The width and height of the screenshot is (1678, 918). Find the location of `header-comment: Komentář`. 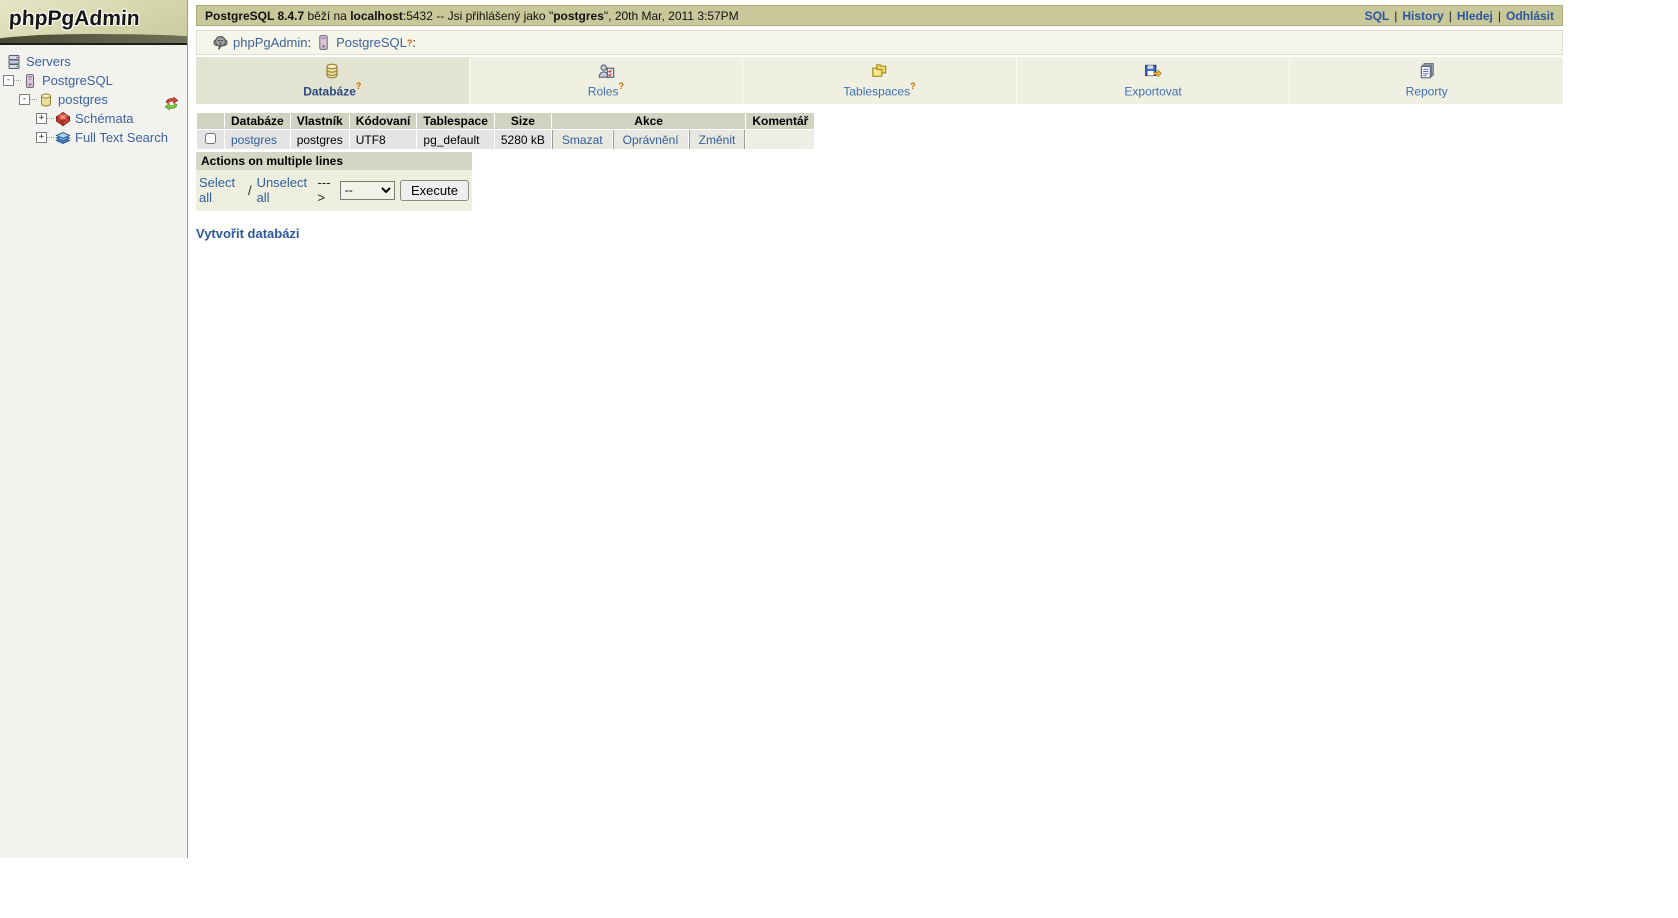

header-comment: Komentář is located at coordinates (780, 121).